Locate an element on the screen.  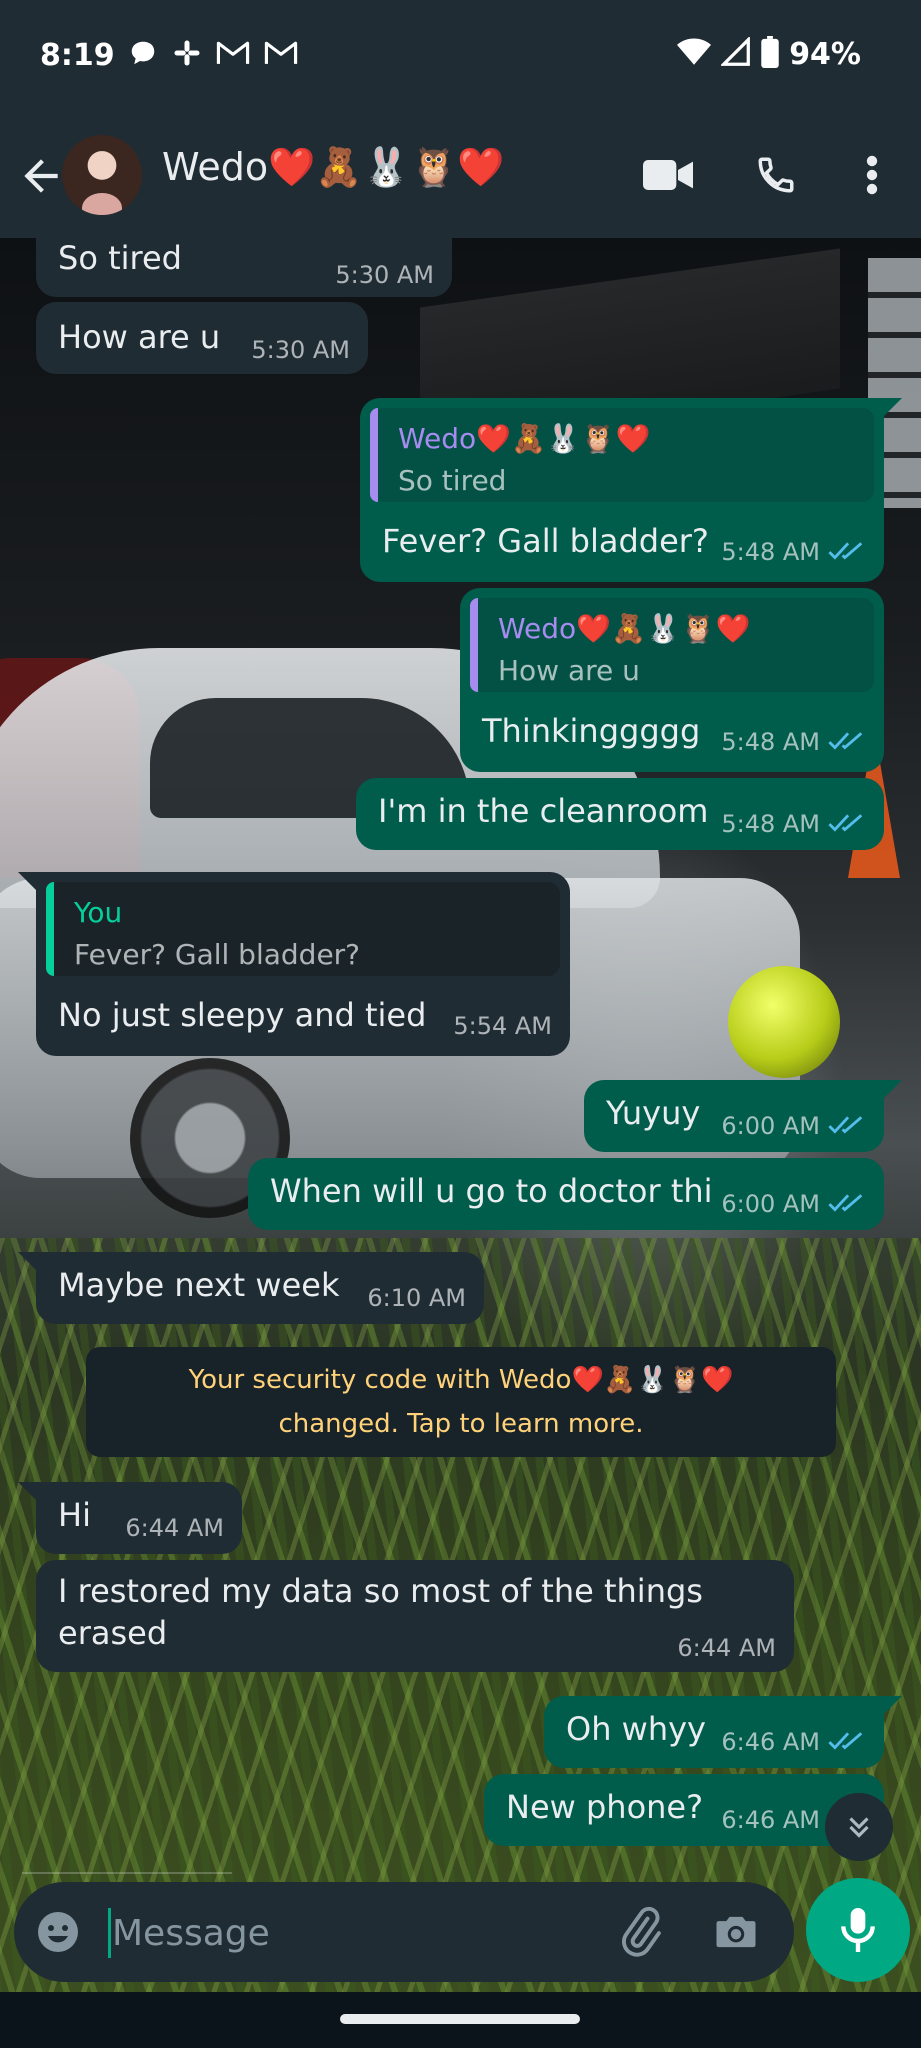
more-options-icon is located at coordinates (872, 175).